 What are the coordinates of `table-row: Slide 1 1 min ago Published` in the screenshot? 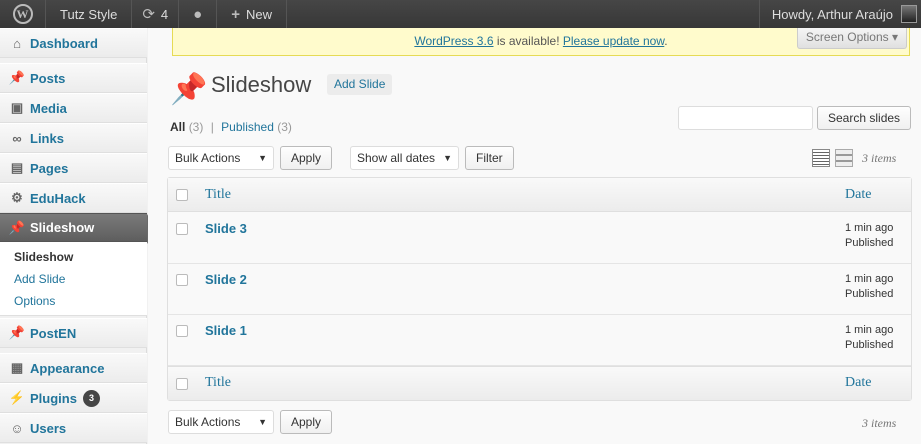 It's located at (539, 340).